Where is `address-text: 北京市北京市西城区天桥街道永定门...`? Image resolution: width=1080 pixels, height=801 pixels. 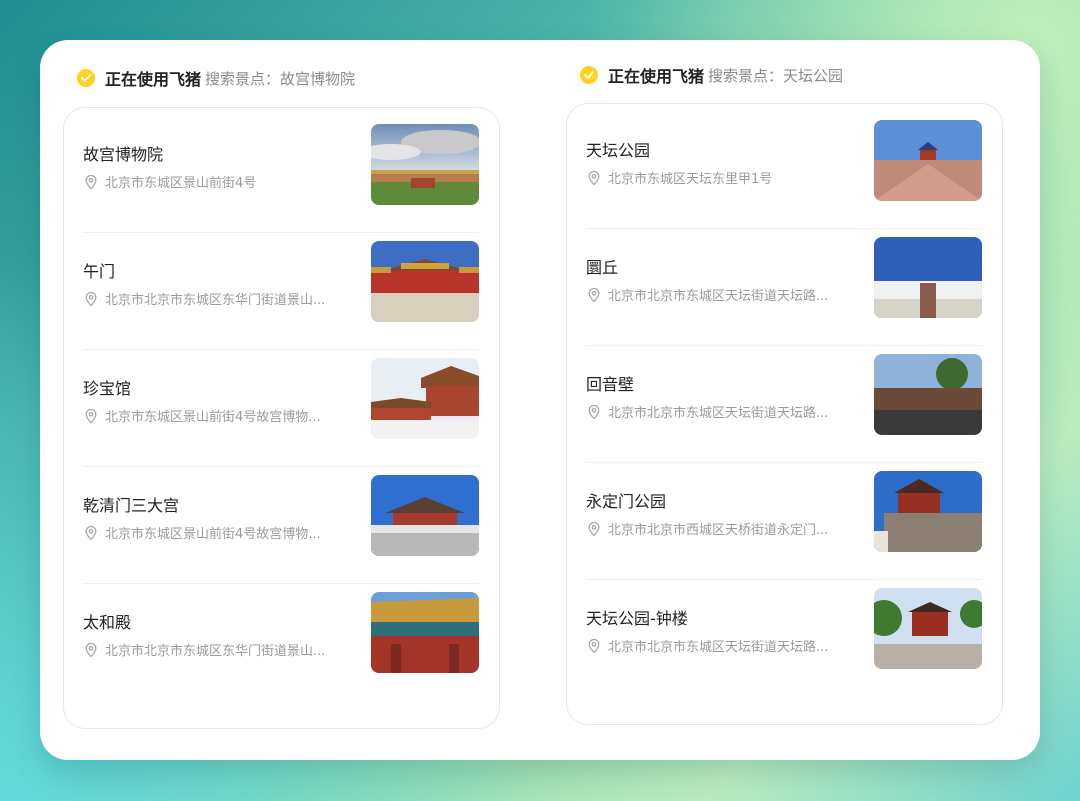 address-text: 北京市北京市西城区天桥街道永定门... is located at coordinates (718, 530).